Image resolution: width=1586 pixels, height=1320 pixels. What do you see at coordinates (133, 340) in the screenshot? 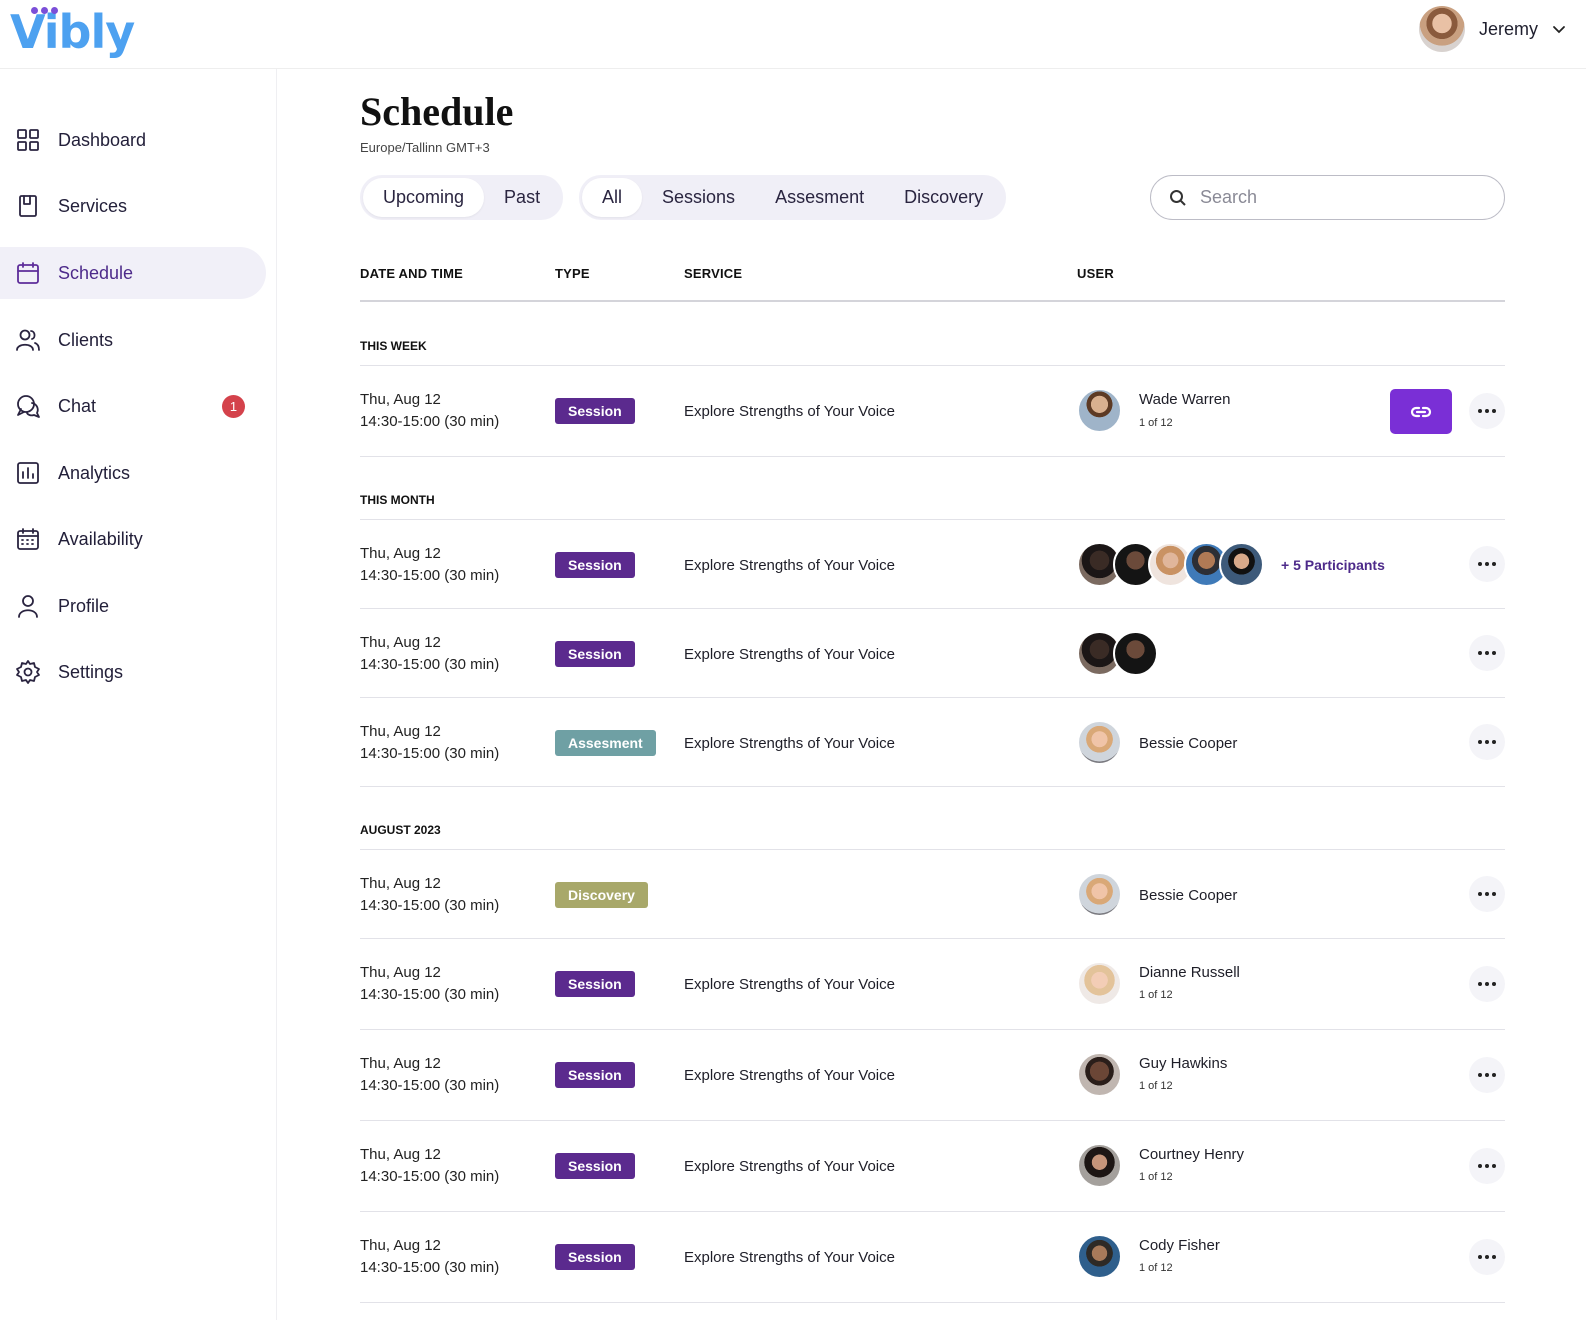
I see `sidebar-item-clients: Clients` at bounding box center [133, 340].